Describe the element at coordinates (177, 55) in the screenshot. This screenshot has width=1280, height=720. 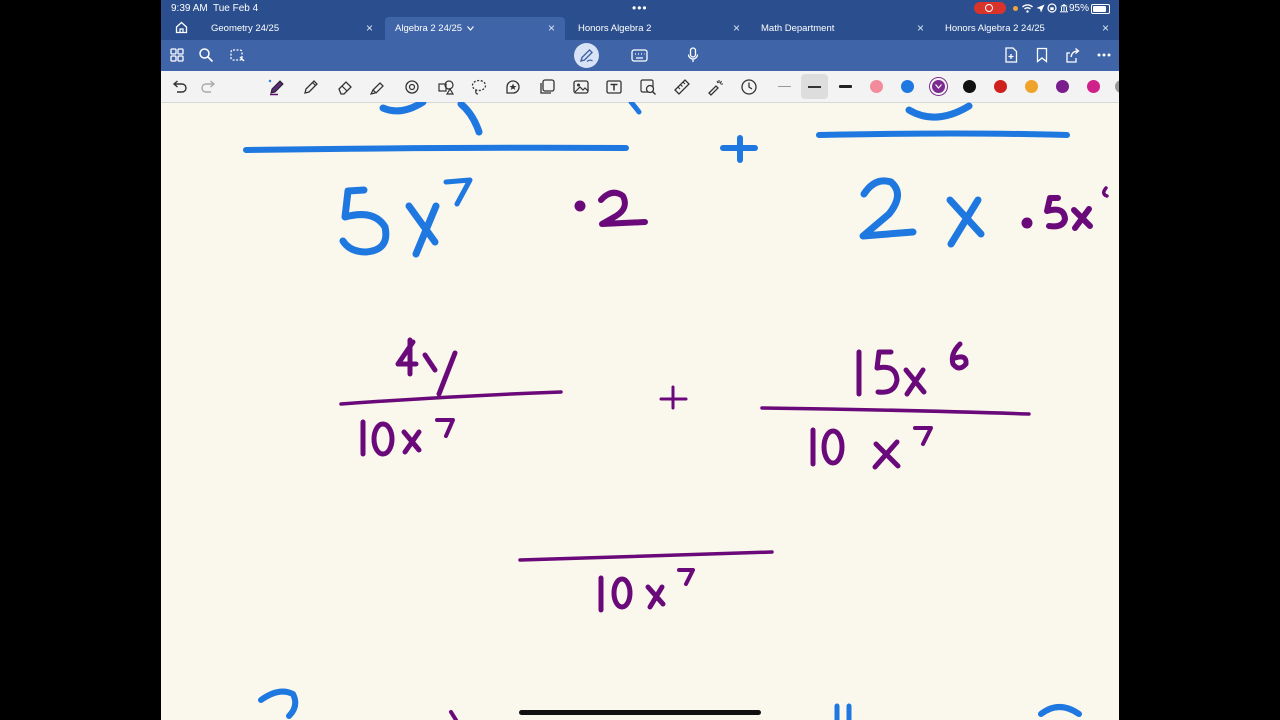
I see `grid-icon` at that location.